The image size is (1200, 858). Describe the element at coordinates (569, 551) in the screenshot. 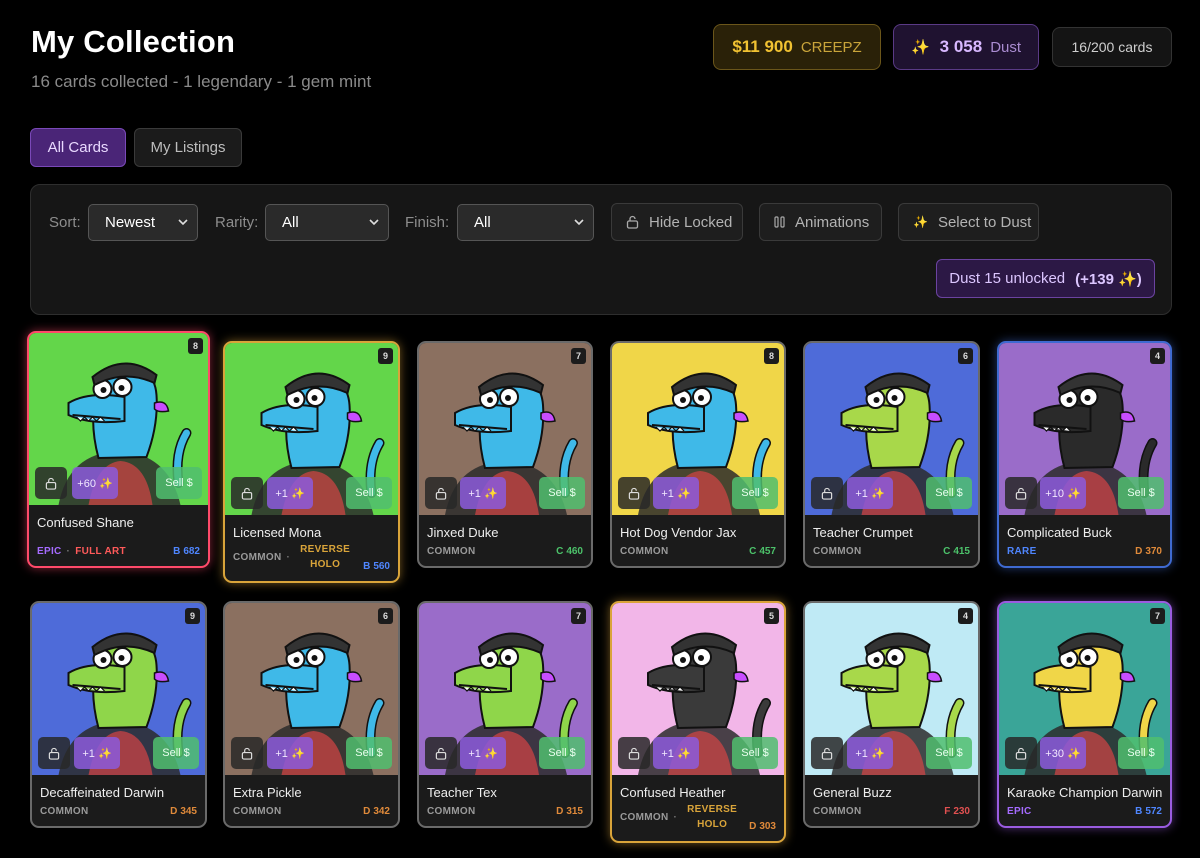

I see `card-grade: C 460` at that location.